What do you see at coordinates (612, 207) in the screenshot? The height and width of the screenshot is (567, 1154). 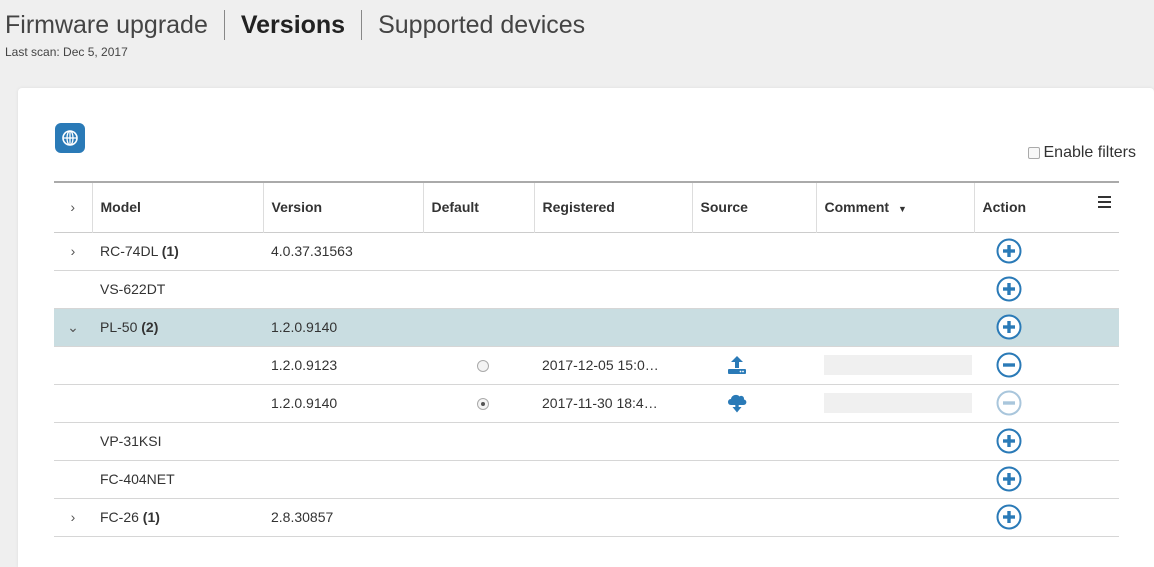 I see `column-header-registered: Registered` at bounding box center [612, 207].